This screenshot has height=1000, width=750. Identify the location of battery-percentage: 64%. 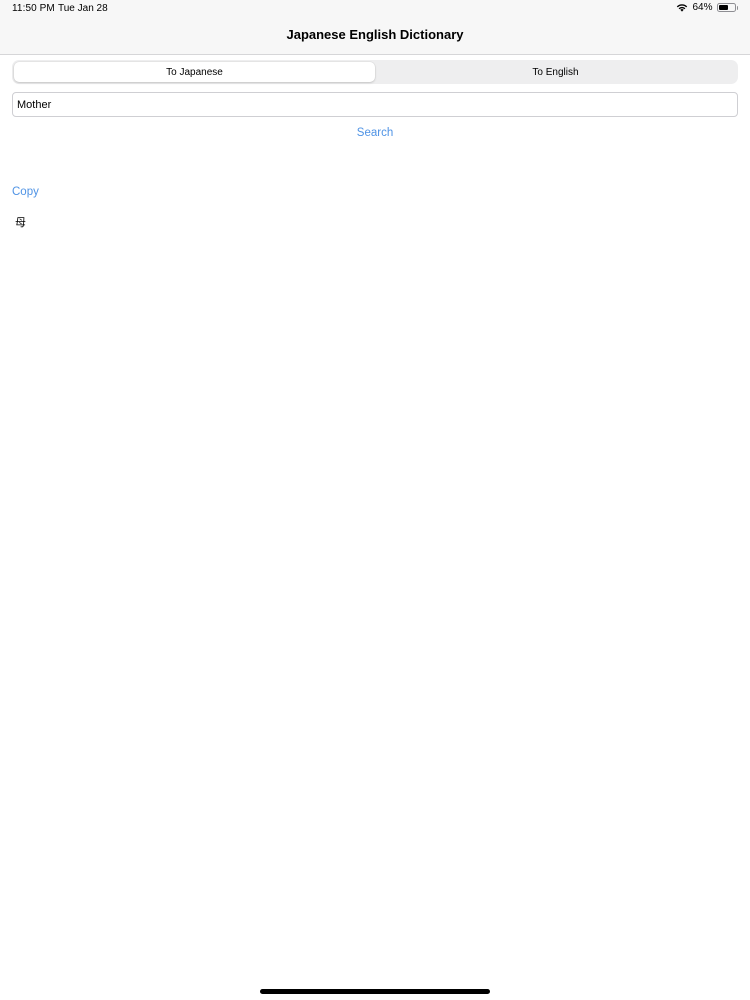
(702, 7).